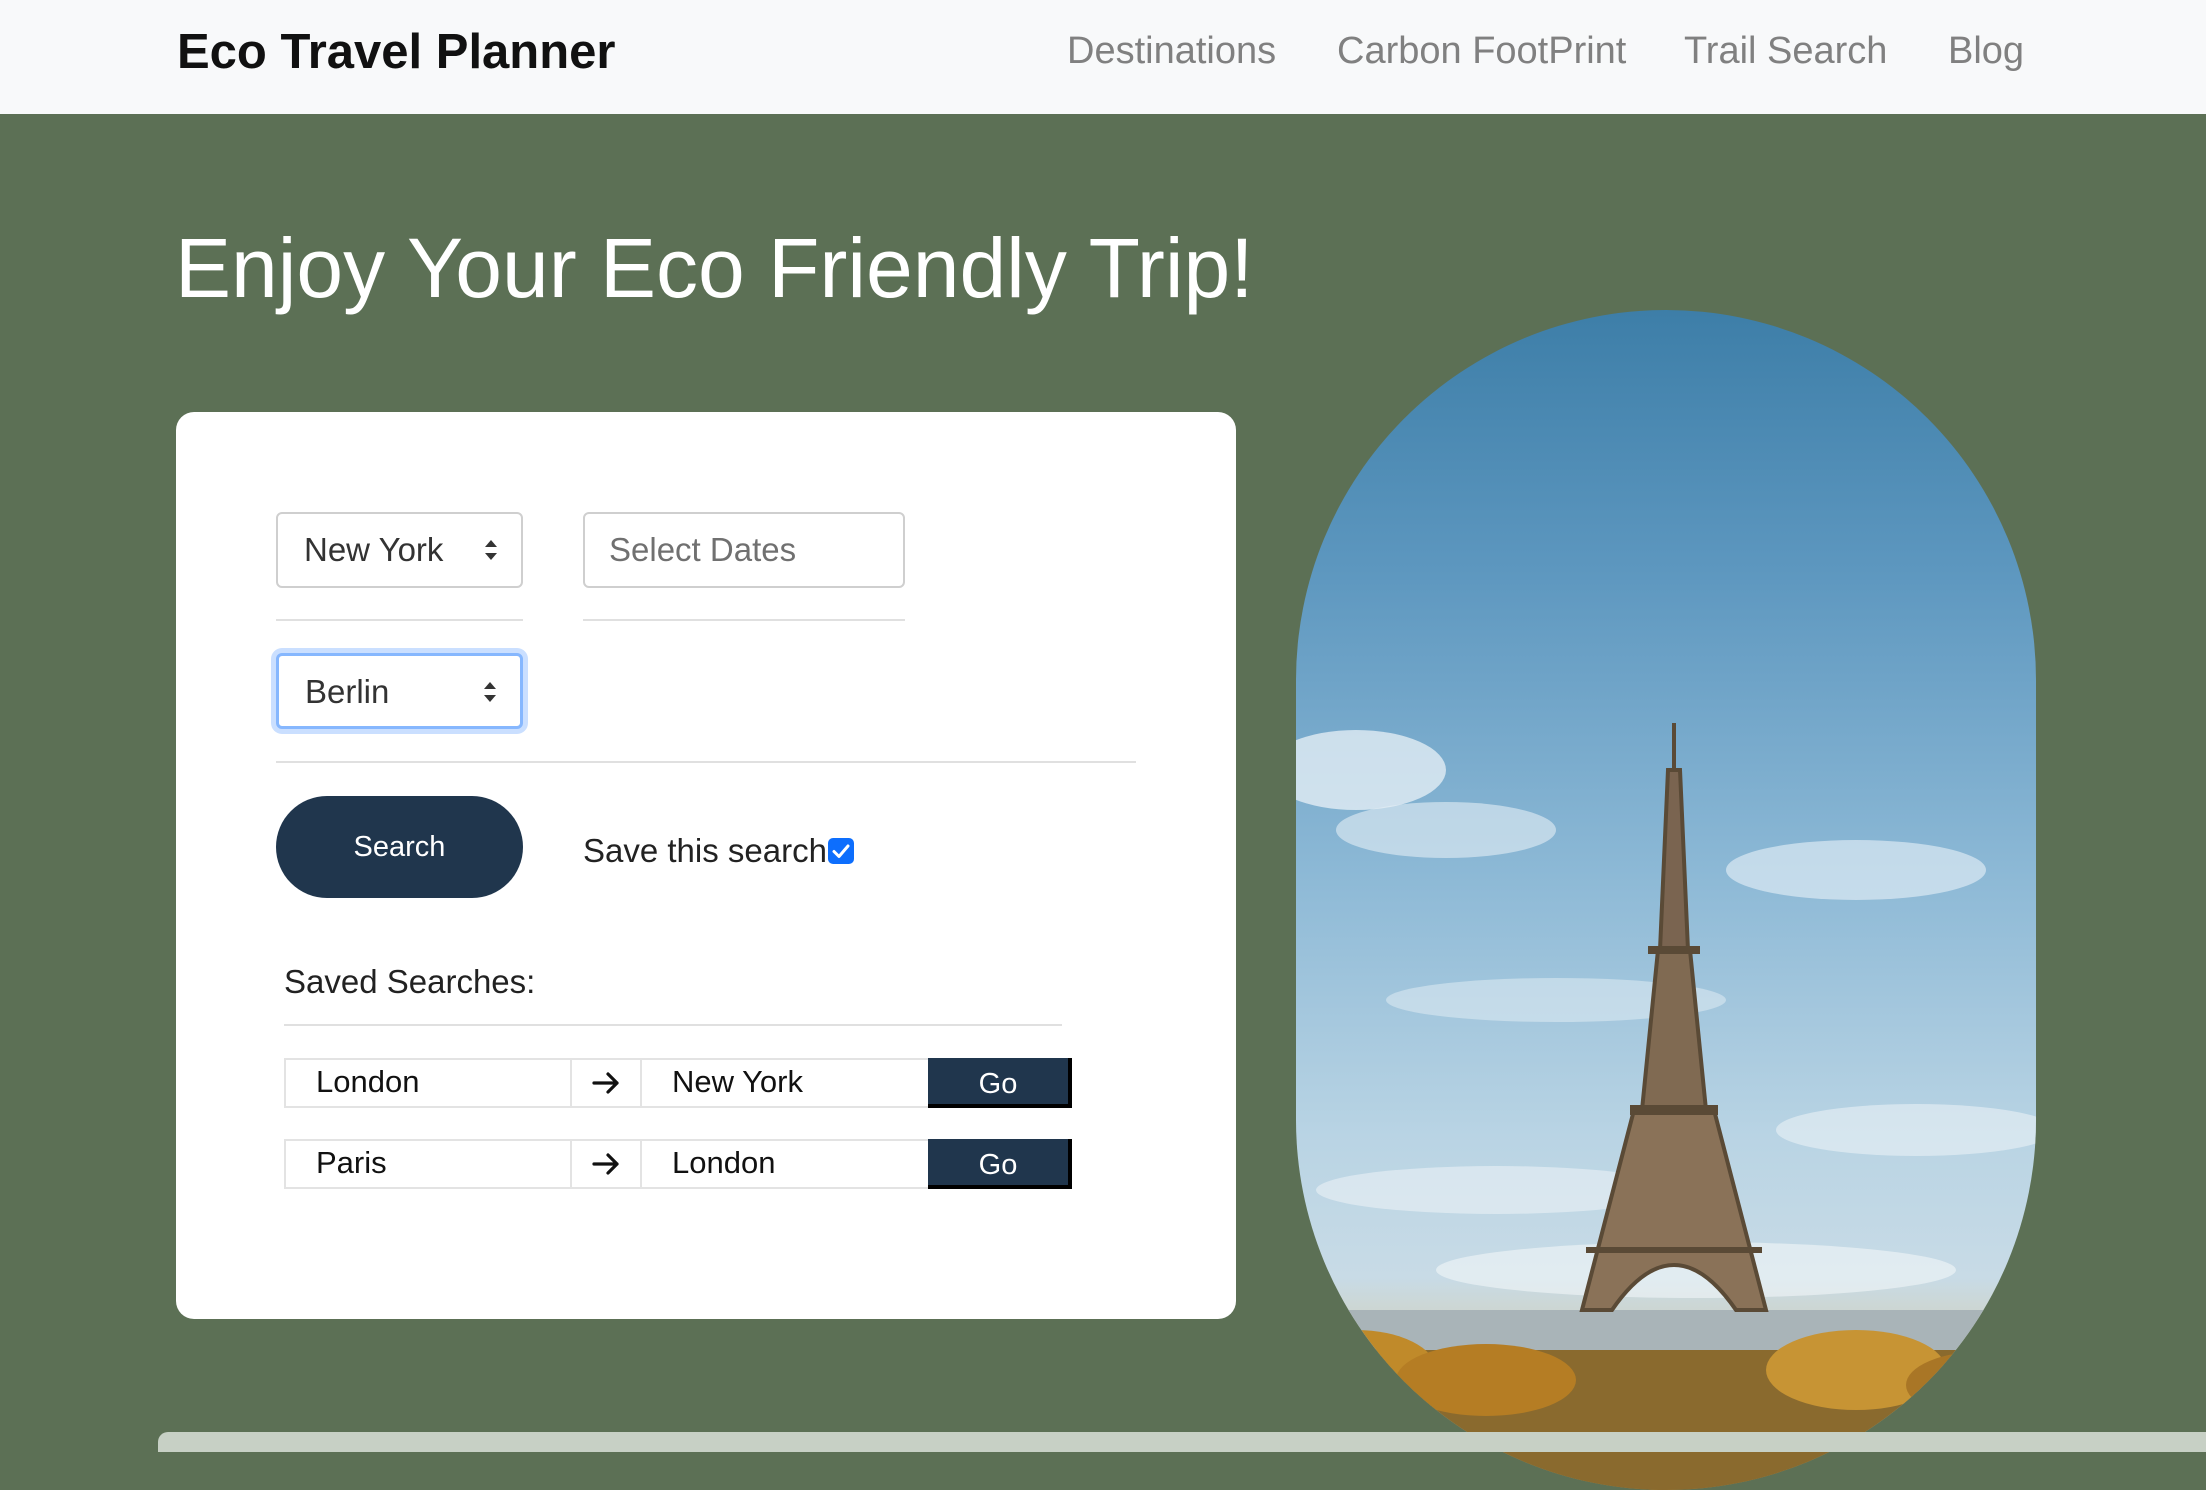 Image resolution: width=2206 pixels, height=1490 pixels. What do you see at coordinates (1171, 51) in the screenshot?
I see `nav-link-destinations: Destinations` at bounding box center [1171, 51].